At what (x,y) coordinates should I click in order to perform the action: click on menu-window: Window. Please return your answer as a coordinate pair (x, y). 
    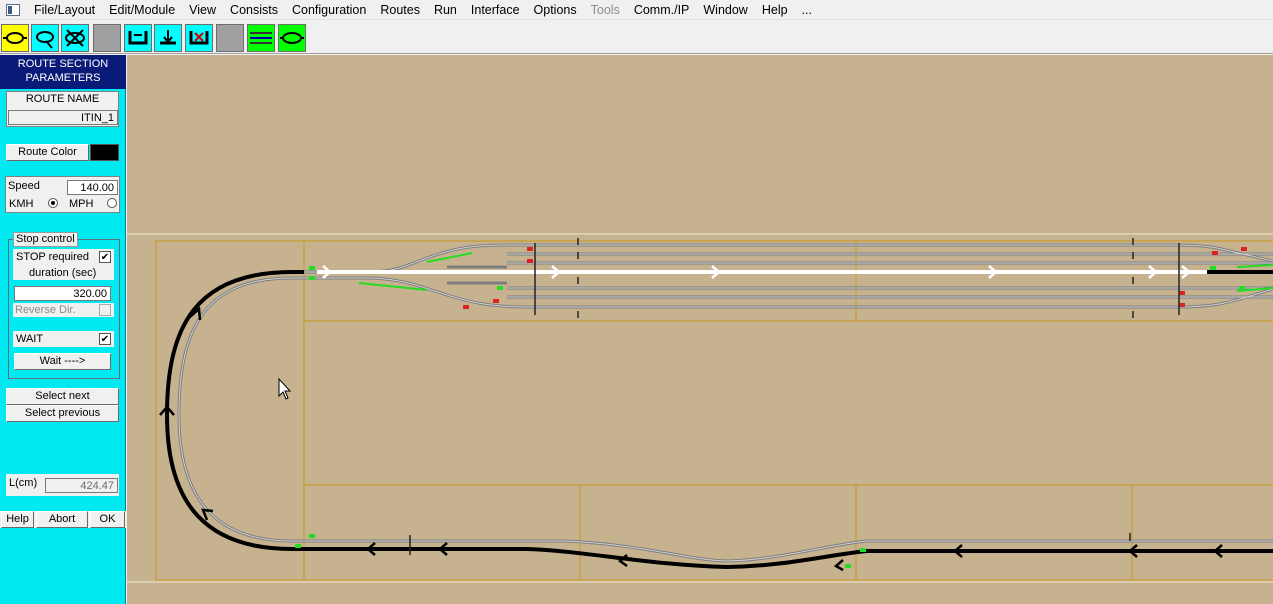
    Looking at the image, I should click on (725, 10).